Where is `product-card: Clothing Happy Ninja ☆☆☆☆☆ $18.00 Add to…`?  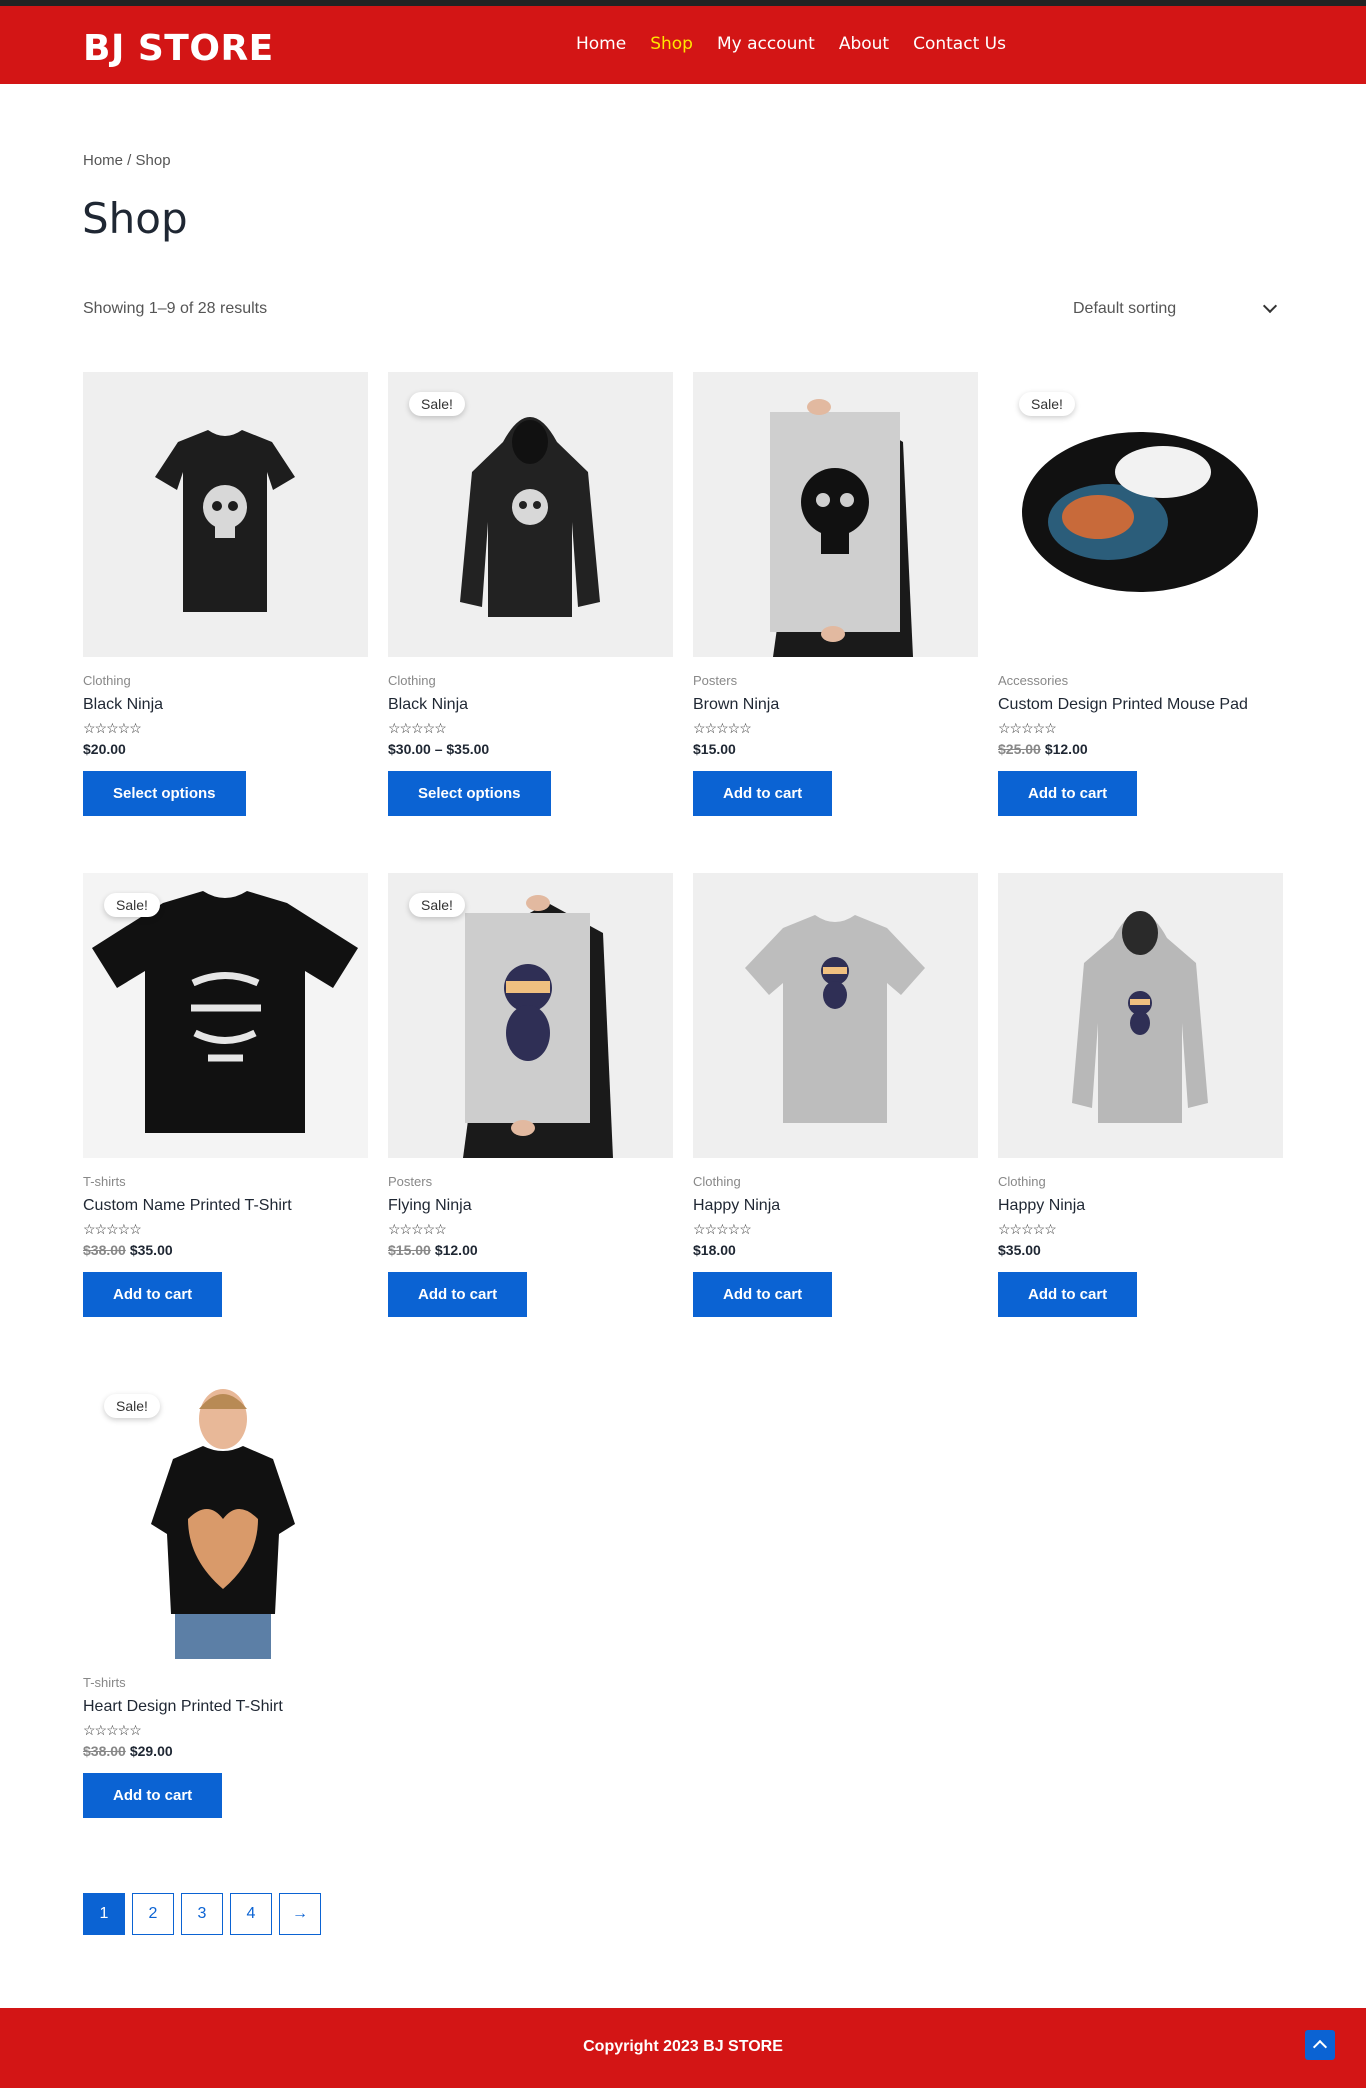
product-card: Clothing Happy Ninja ☆☆☆☆☆ $18.00 Add to… is located at coordinates (835, 1095).